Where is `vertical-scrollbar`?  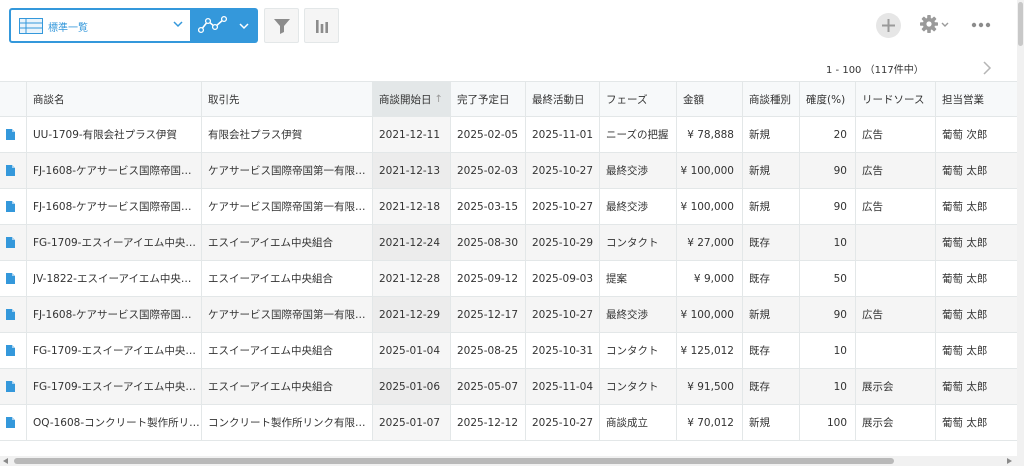 vertical-scrollbar is located at coordinates (1020, 233).